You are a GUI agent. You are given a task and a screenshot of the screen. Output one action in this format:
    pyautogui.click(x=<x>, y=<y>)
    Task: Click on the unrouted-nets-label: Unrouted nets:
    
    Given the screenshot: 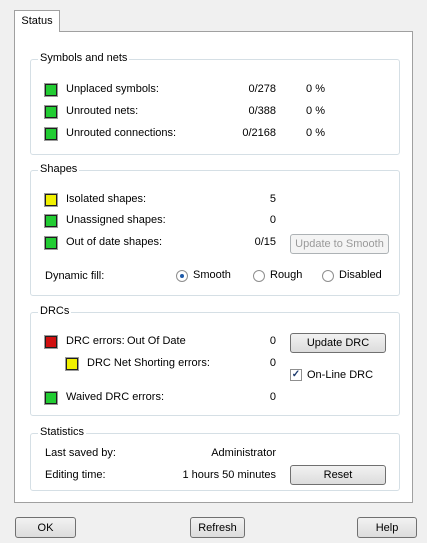 What is the action you would take?
    pyautogui.click(x=102, y=111)
    